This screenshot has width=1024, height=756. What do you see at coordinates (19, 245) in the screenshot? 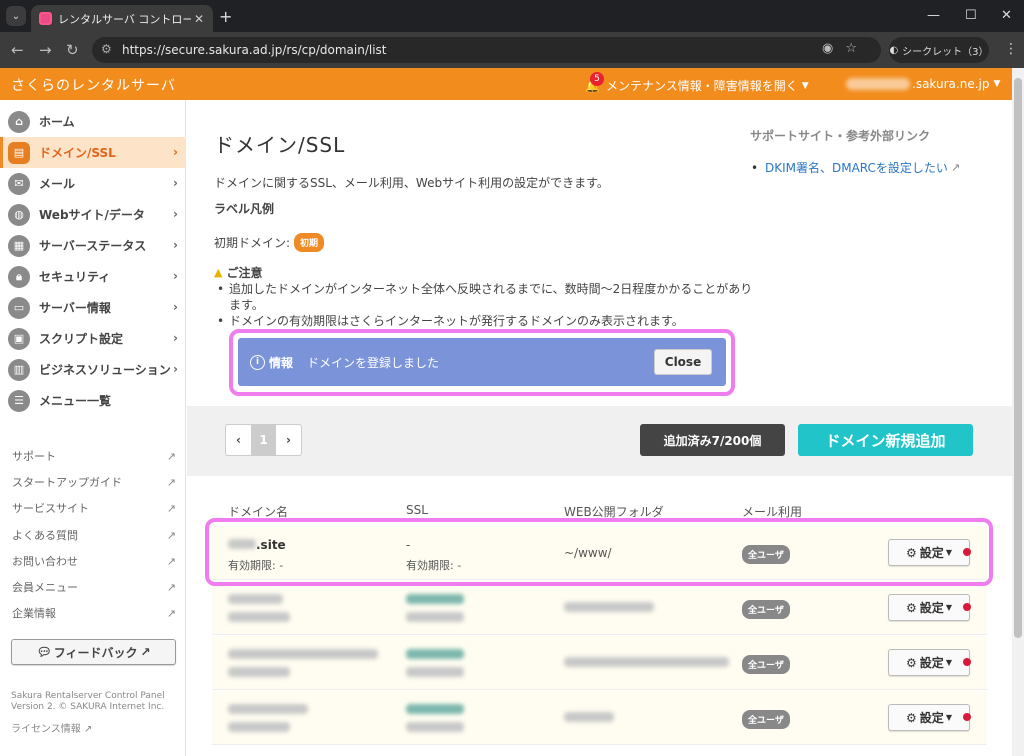
I see `chart-icon: ▦` at bounding box center [19, 245].